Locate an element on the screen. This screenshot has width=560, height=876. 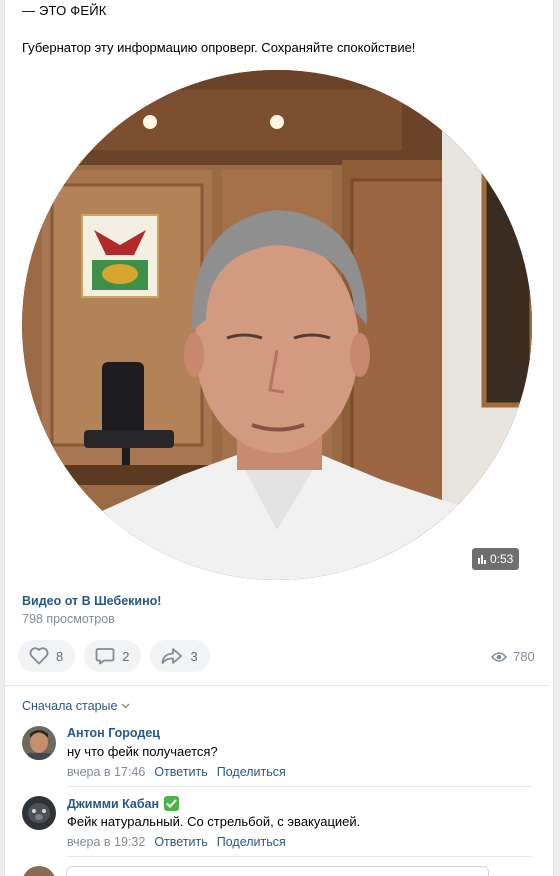
comment-author-name: Антон Городец is located at coordinates (113, 733).